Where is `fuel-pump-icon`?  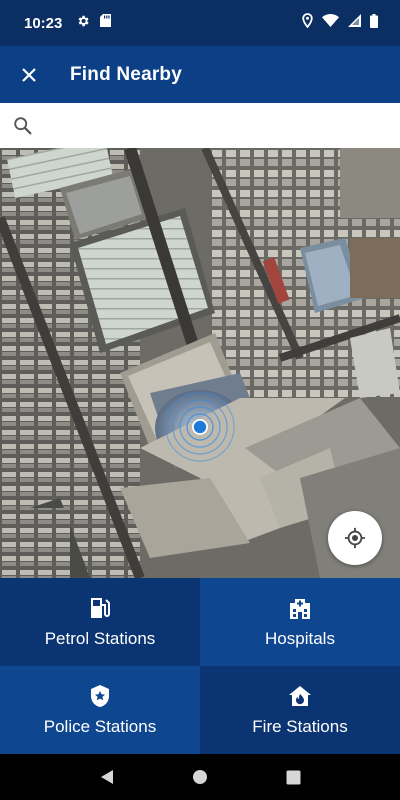 fuel-pump-icon is located at coordinates (100, 608).